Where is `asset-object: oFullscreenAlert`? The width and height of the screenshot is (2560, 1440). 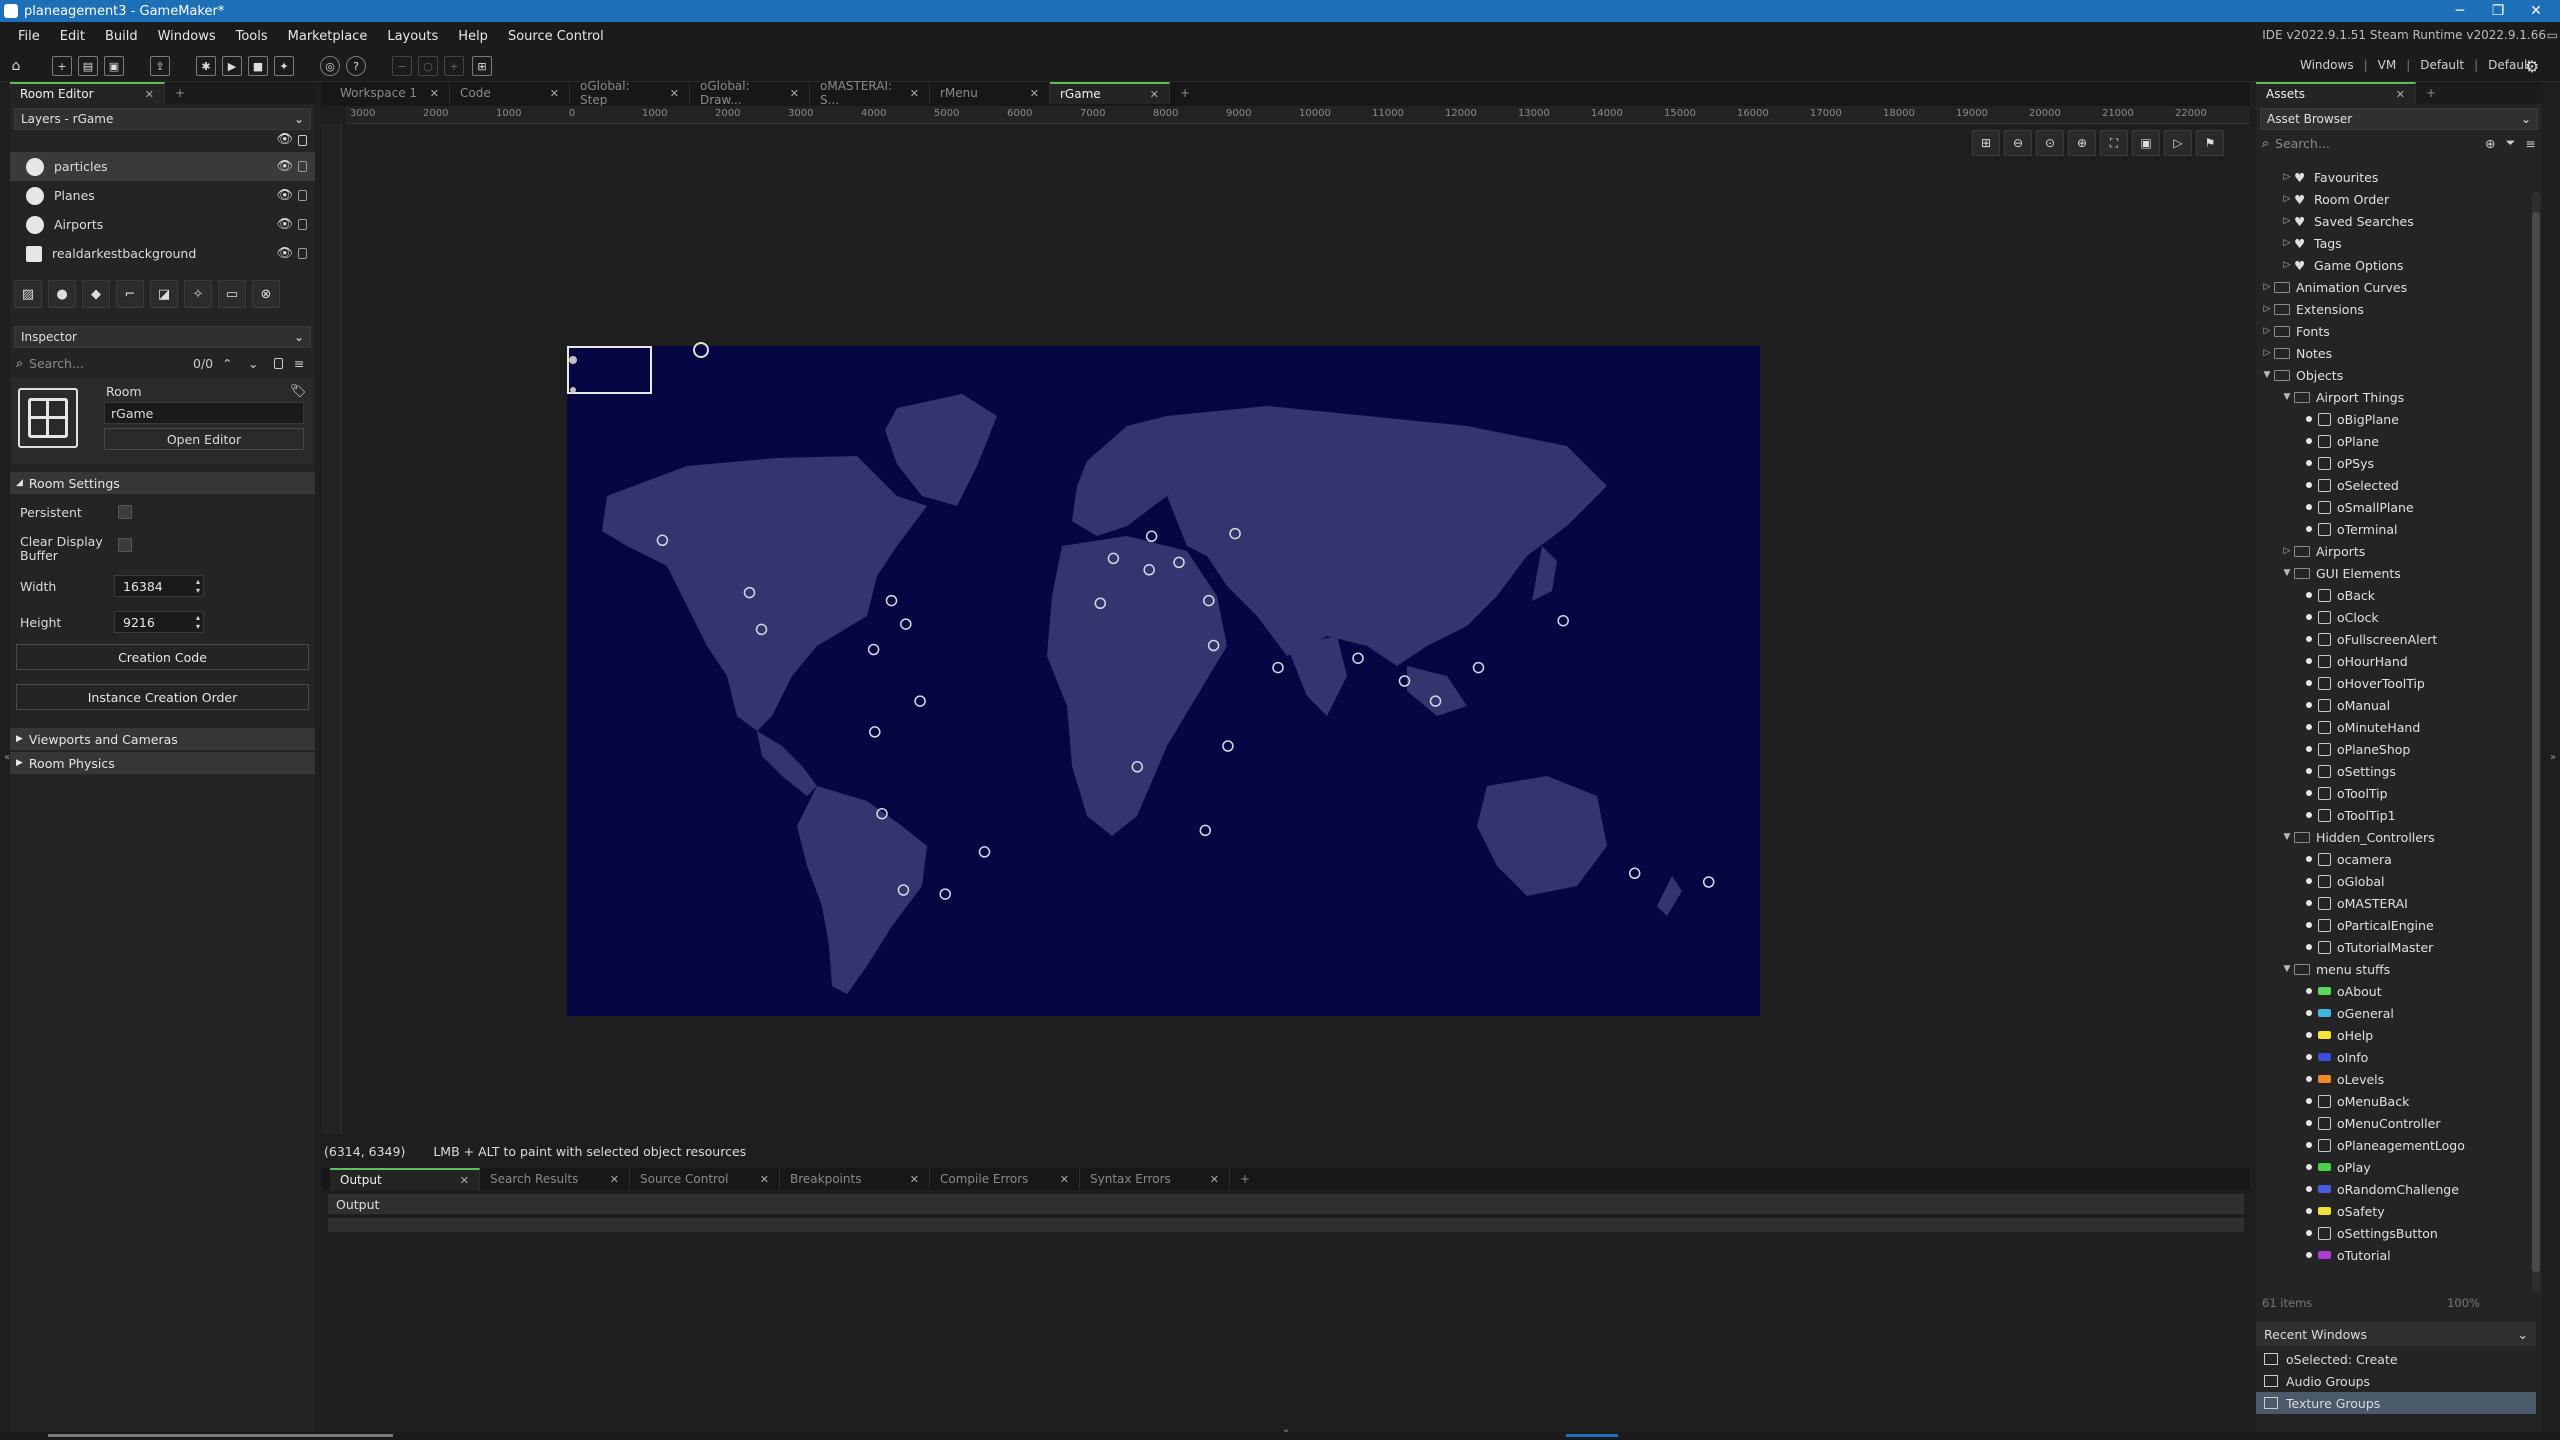 asset-object: oFullscreenAlert is located at coordinates (2396, 639).